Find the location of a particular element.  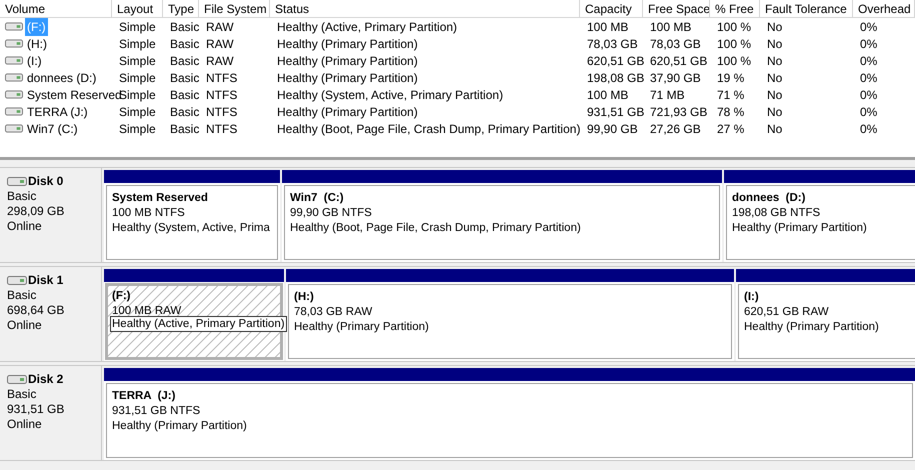

volume-row: (F:) Simple Basic RAW Healthy (Active, Primary Partition) 100 MB 100 MB 100 % No 0% is located at coordinates (457, 26).